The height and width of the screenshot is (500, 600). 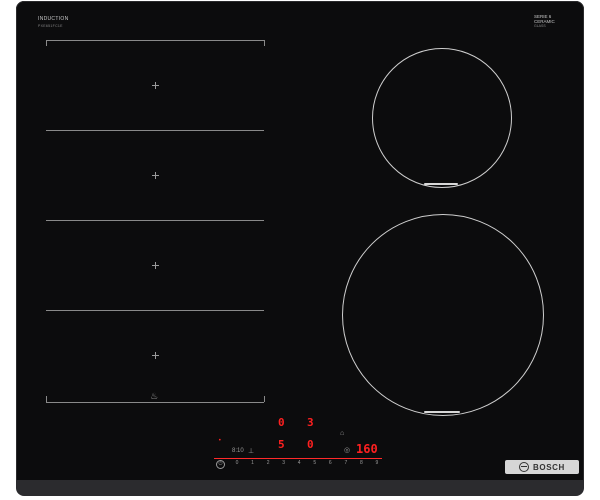 What do you see at coordinates (155, 85) in the screenshot?
I see `cooking-zone-1-marker` at bounding box center [155, 85].